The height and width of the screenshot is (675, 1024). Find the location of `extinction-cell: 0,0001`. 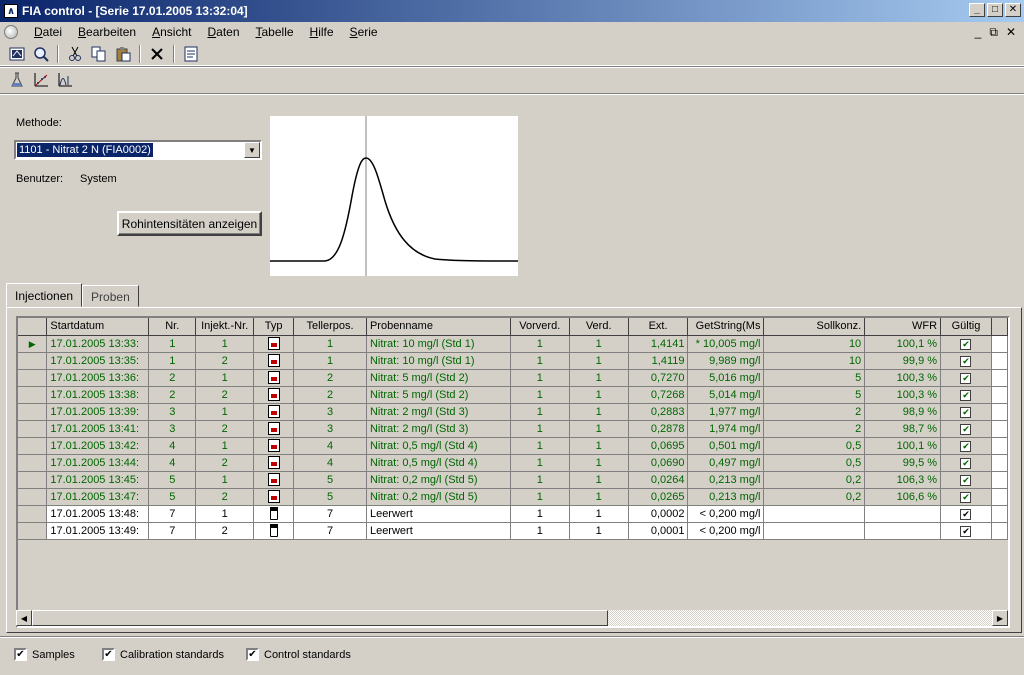

extinction-cell: 0,0001 is located at coordinates (658, 531).